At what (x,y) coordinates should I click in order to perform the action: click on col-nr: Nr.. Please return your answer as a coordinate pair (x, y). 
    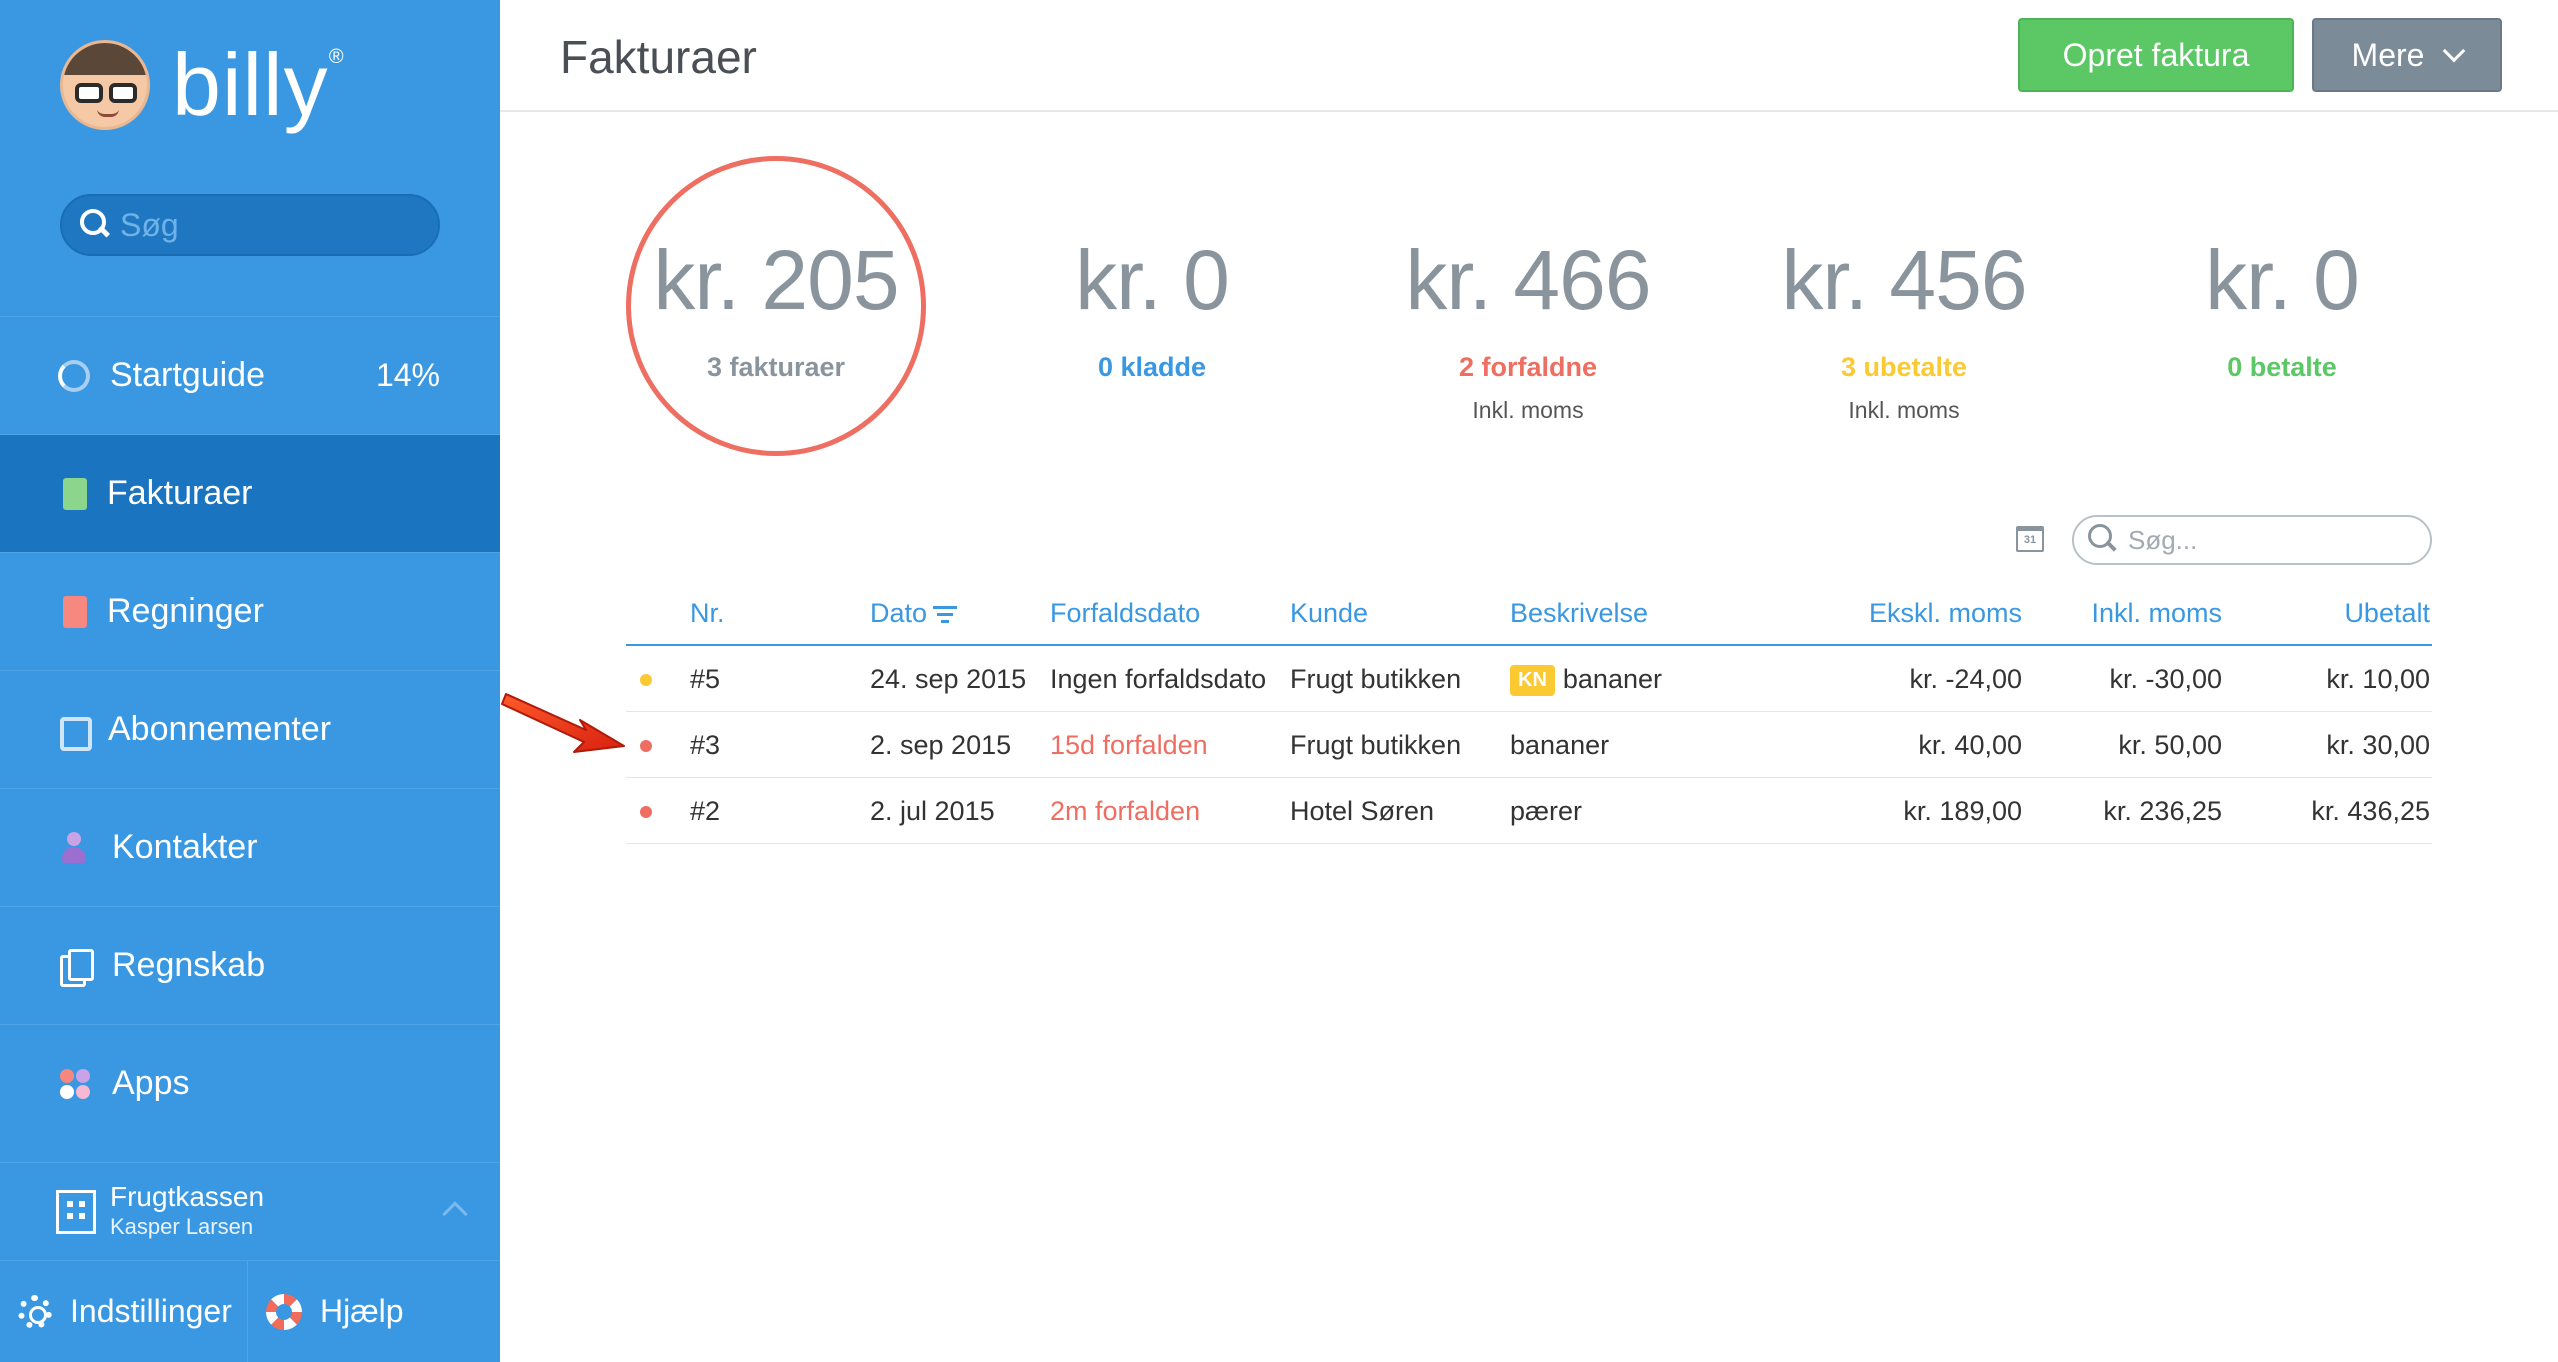
    Looking at the image, I should click on (707, 613).